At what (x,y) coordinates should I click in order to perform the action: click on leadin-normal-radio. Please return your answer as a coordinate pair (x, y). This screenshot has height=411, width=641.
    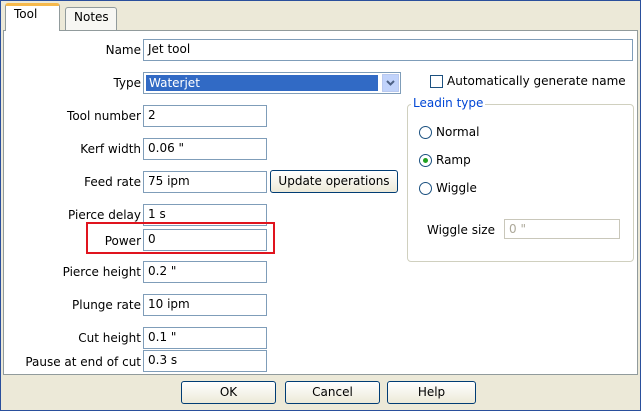
    Looking at the image, I should click on (425, 132).